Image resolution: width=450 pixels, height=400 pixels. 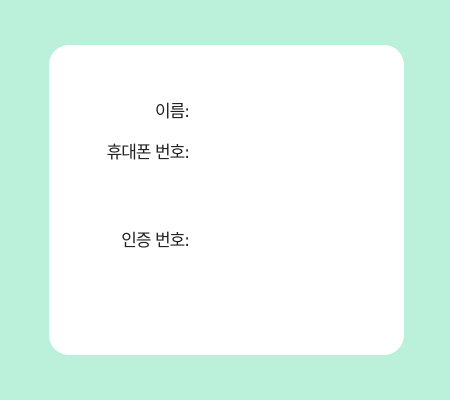 I want to click on name-label: 이름:, so click(x=172, y=112).